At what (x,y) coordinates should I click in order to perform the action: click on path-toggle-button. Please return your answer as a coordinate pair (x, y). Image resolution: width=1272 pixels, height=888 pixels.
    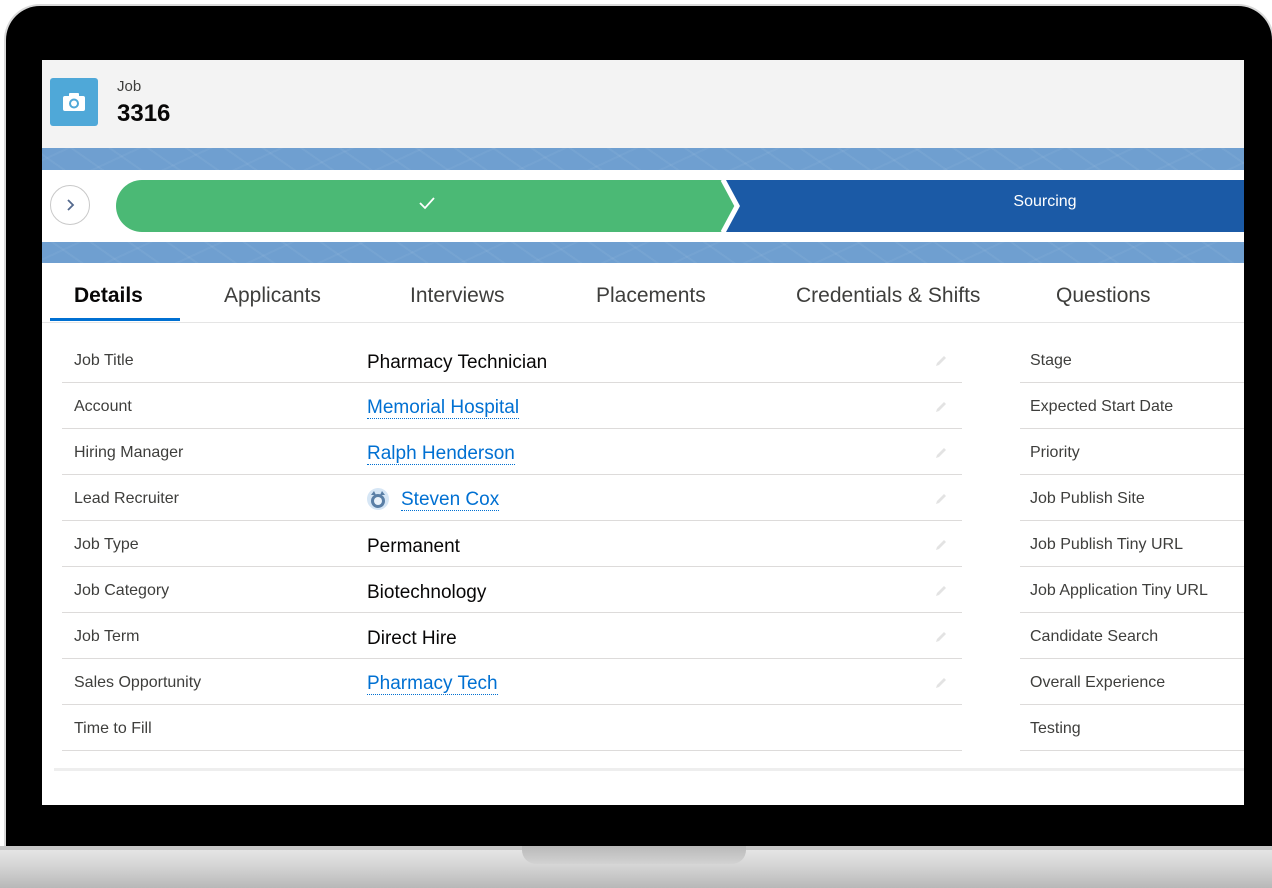
    Looking at the image, I should click on (70, 205).